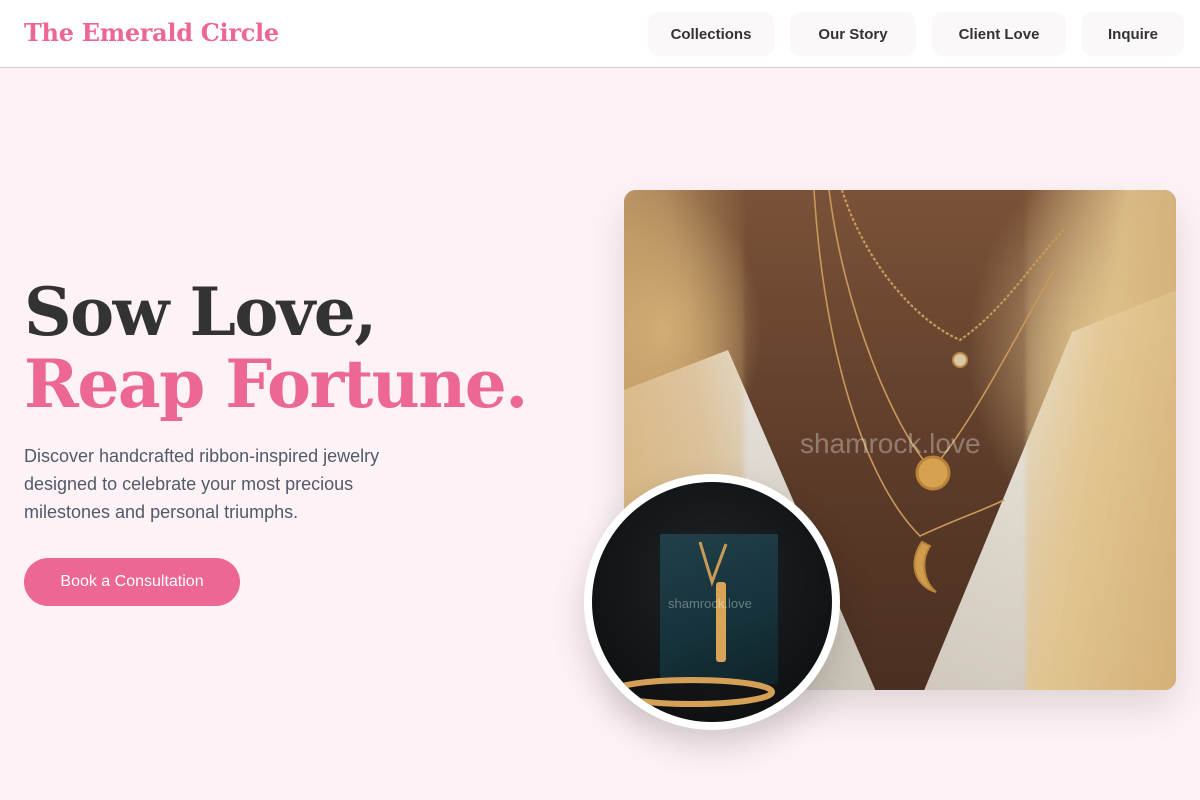 The height and width of the screenshot is (800, 1200). I want to click on moon-pendant, so click(925, 566).